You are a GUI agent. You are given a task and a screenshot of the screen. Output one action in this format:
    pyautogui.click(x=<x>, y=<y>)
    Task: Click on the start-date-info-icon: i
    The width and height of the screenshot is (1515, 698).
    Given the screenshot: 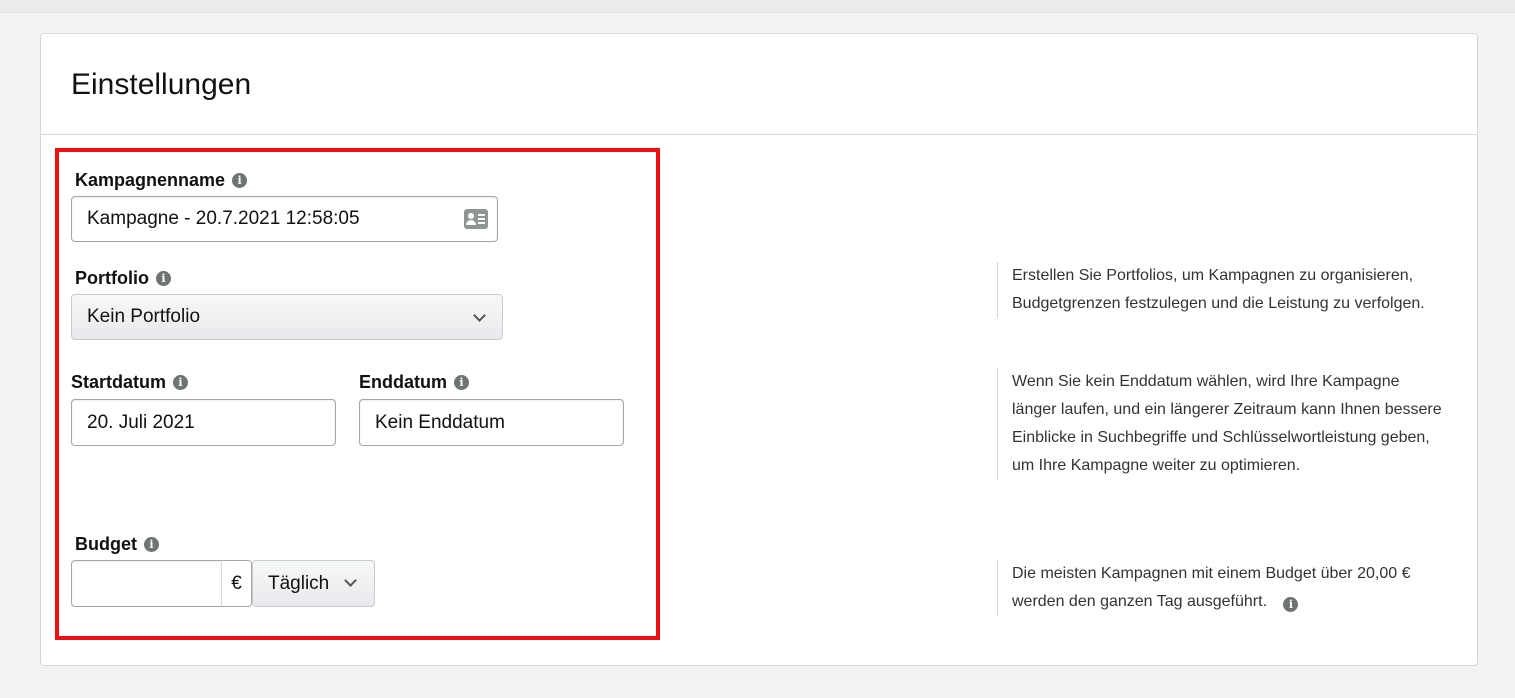 What is the action you would take?
    pyautogui.click(x=181, y=382)
    